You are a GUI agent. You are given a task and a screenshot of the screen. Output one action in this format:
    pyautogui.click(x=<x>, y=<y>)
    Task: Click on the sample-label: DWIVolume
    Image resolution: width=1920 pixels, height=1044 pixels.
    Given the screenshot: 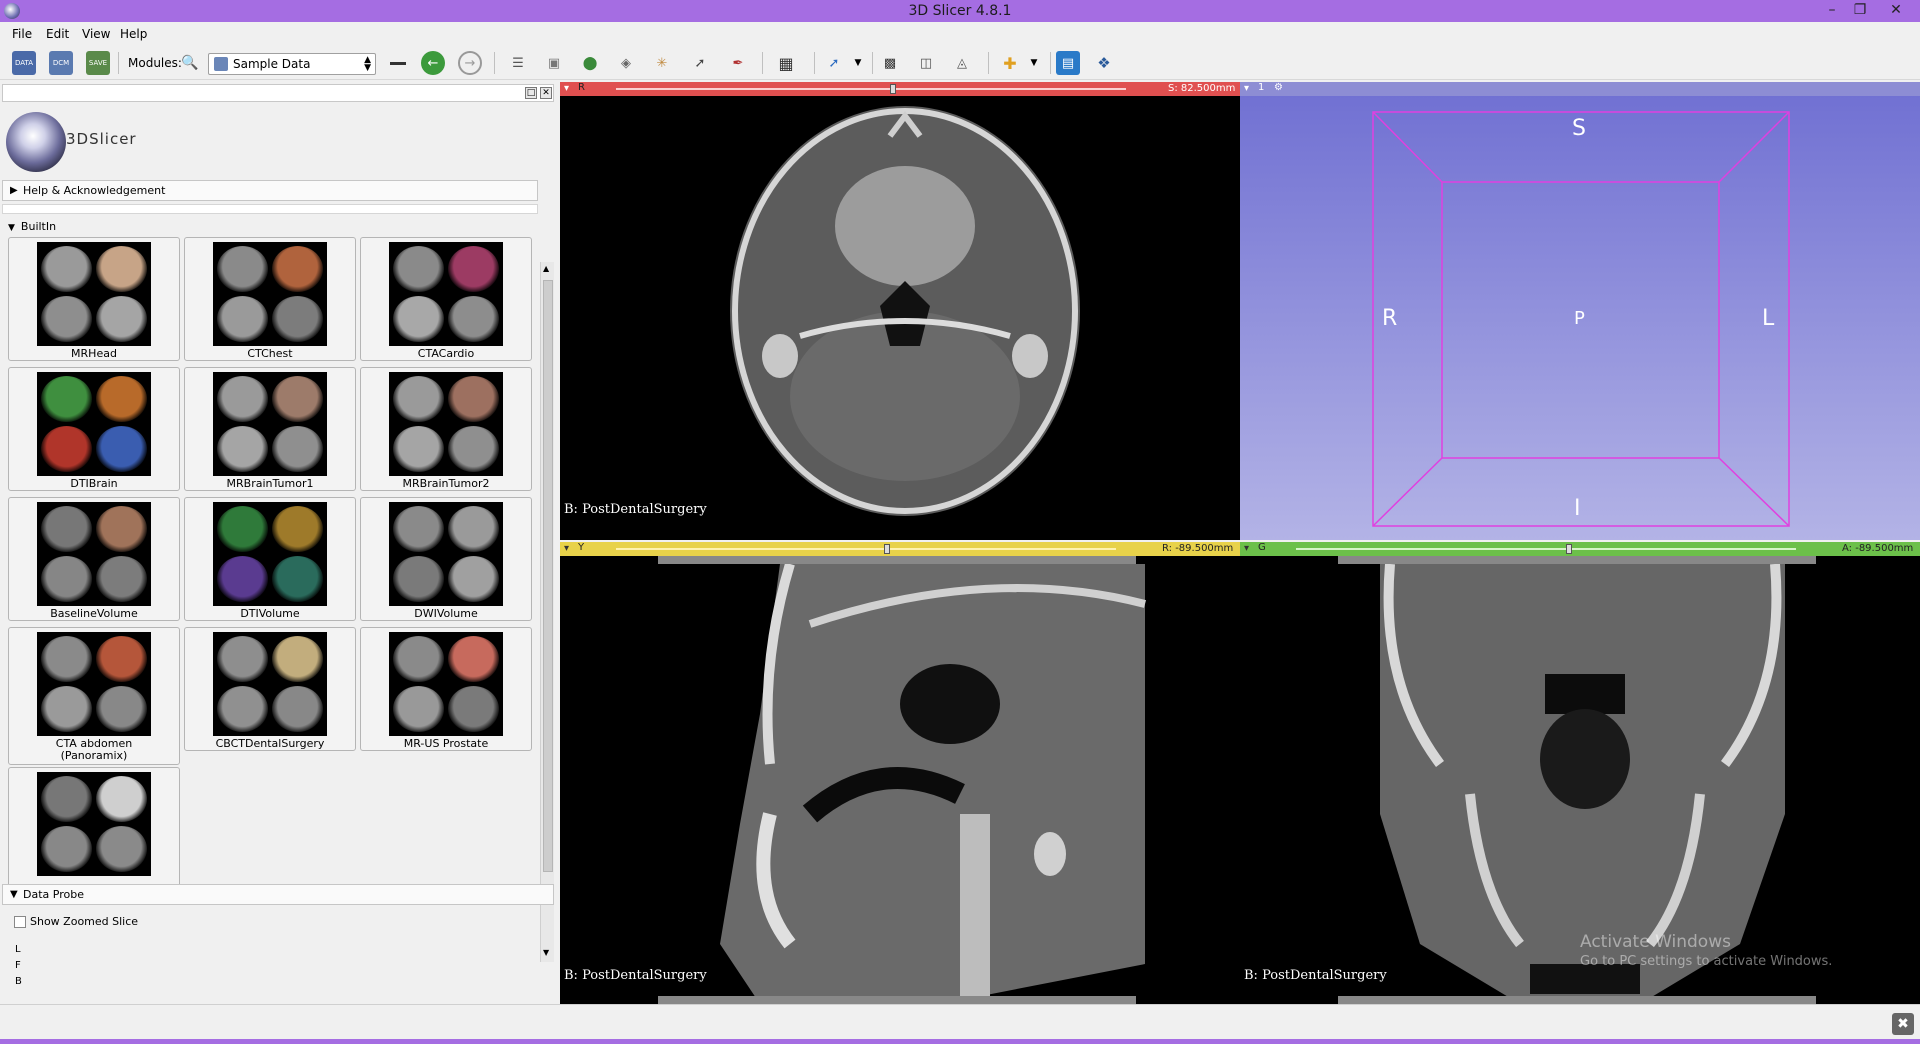 What is the action you would take?
    pyautogui.click(x=446, y=613)
    